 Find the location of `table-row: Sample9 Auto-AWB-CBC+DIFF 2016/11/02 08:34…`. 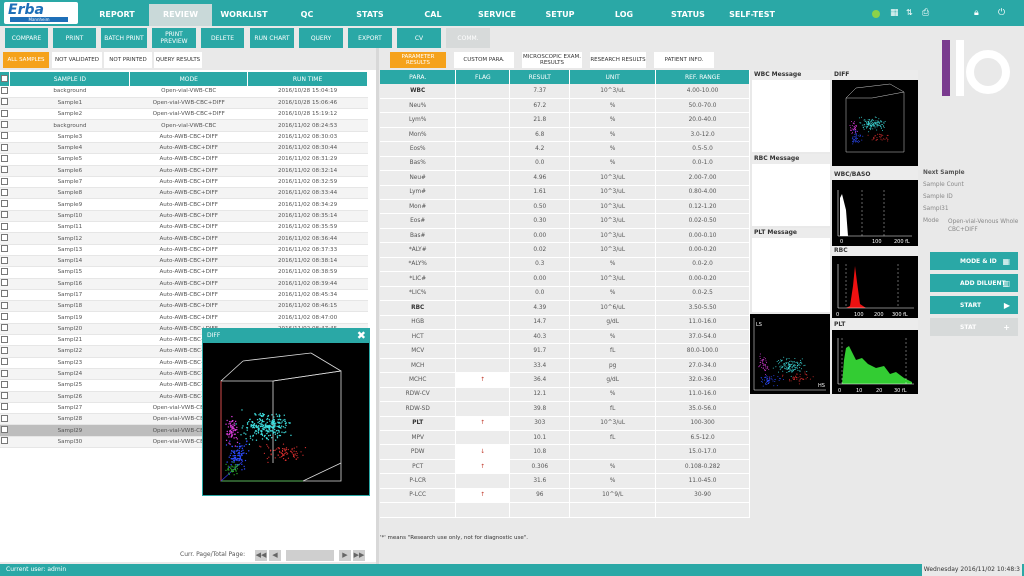

table-row: Sample9 Auto-AWB-CBC+DIFF 2016/11/02 08:34… is located at coordinates (184, 204).